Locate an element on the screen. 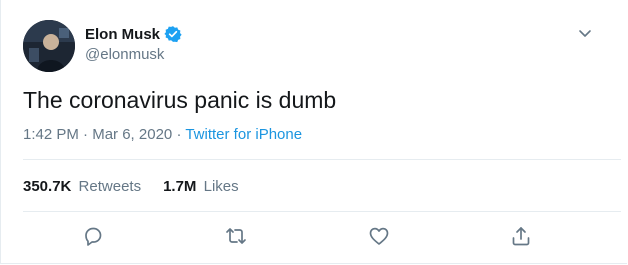 Image resolution: width=628 pixels, height=265 pixels. likes-label: Likes is located at coordinates (221, 186).